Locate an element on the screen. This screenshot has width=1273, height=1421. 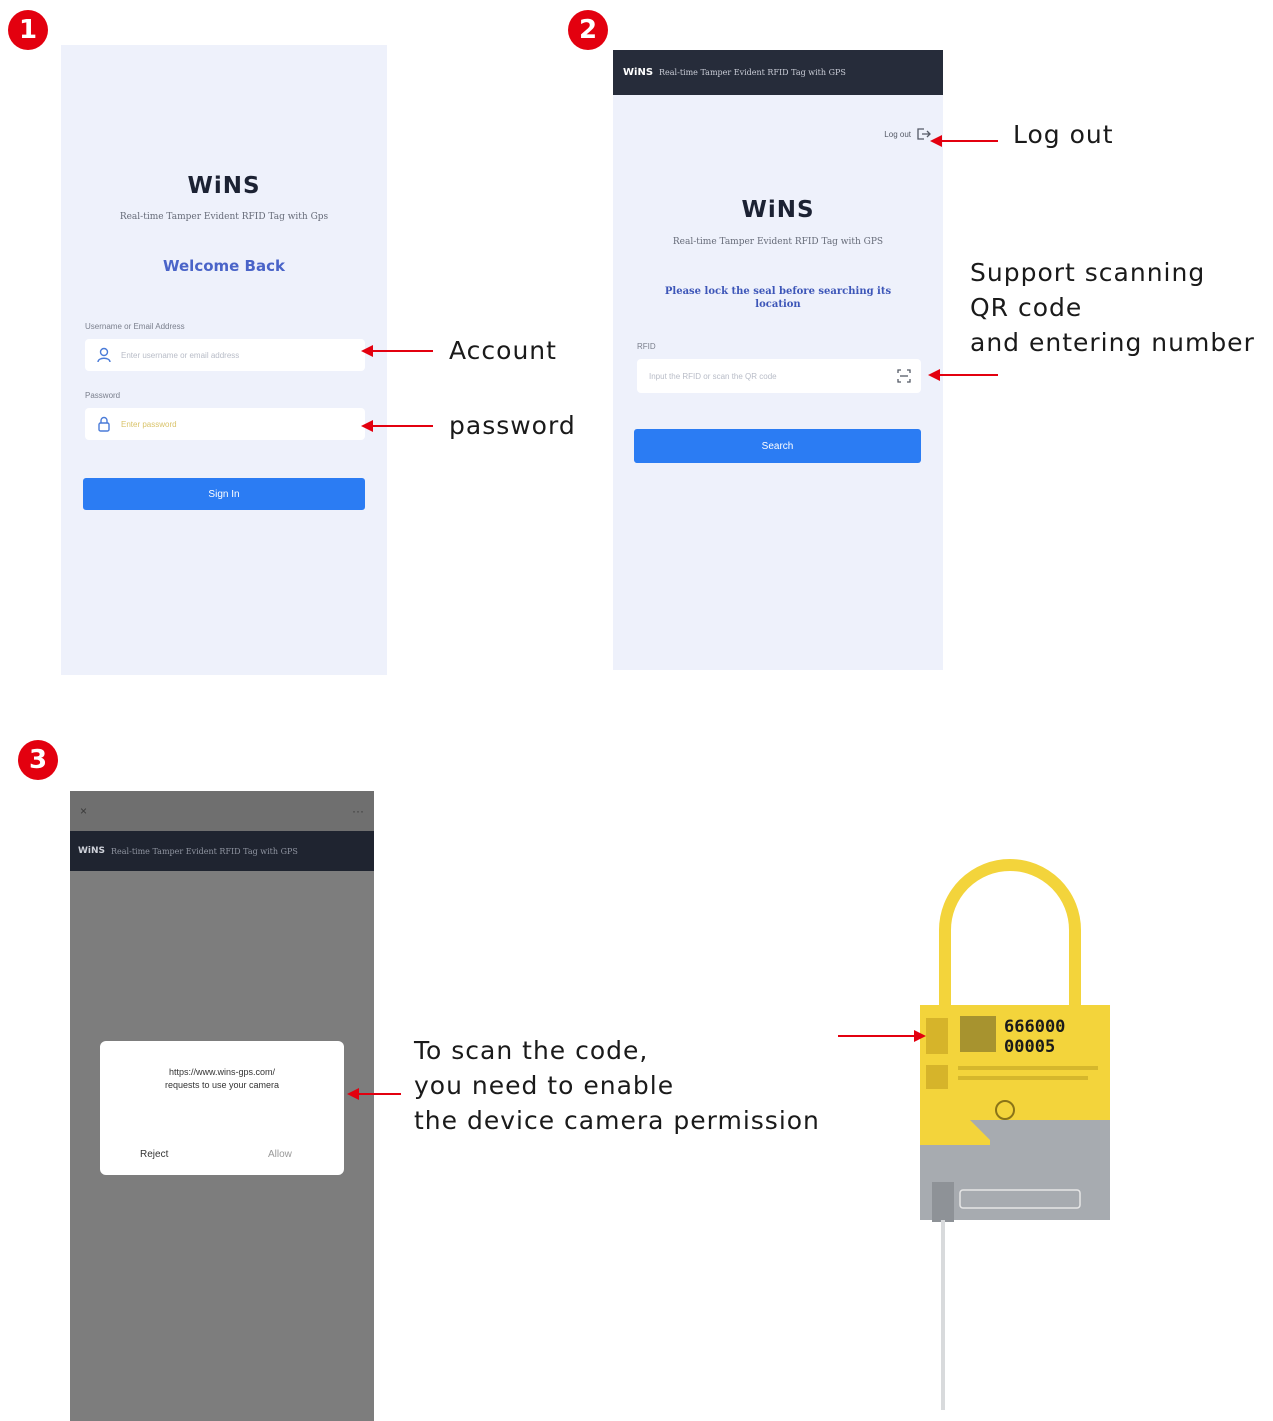
annotation-camera-line3: the device camera permission is located at coordinates (617, 1120).